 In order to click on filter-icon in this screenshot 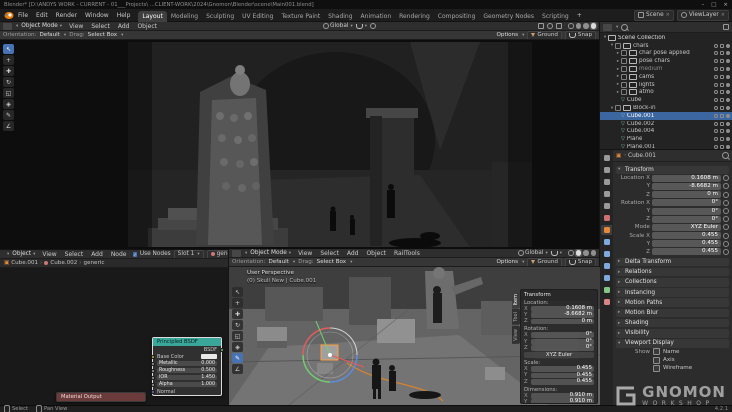, I will do `click(726, 27)`.